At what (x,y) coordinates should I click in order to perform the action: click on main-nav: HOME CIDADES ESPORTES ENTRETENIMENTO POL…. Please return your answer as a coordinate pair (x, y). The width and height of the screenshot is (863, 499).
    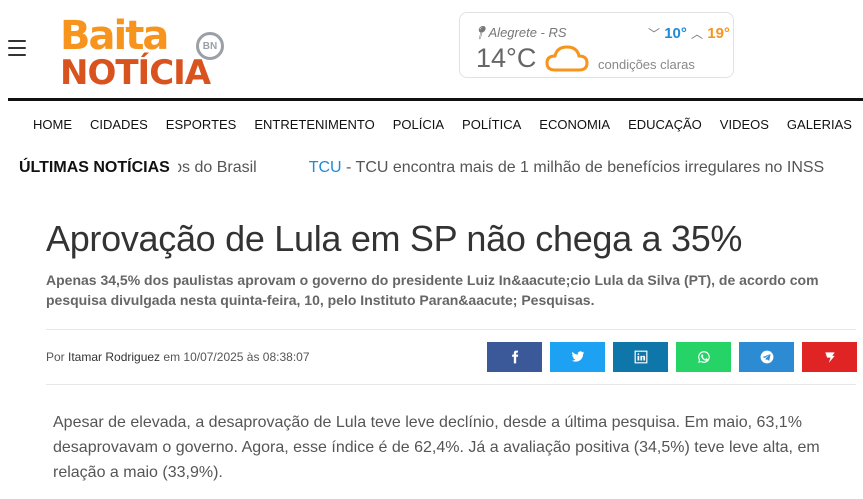
    Looking at the image, I should click on (442, 124).